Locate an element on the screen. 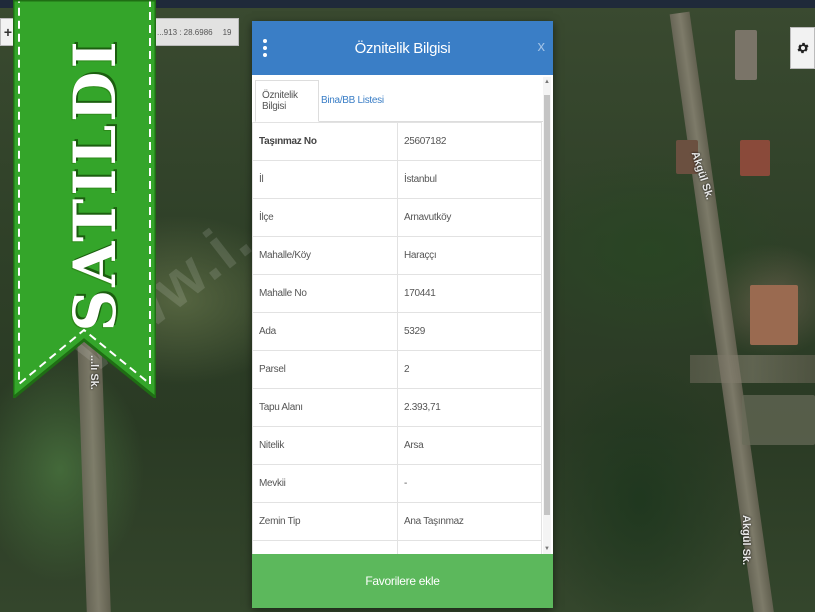  table-row: Mahalle No 170441 is located at coordinates (397, 293).